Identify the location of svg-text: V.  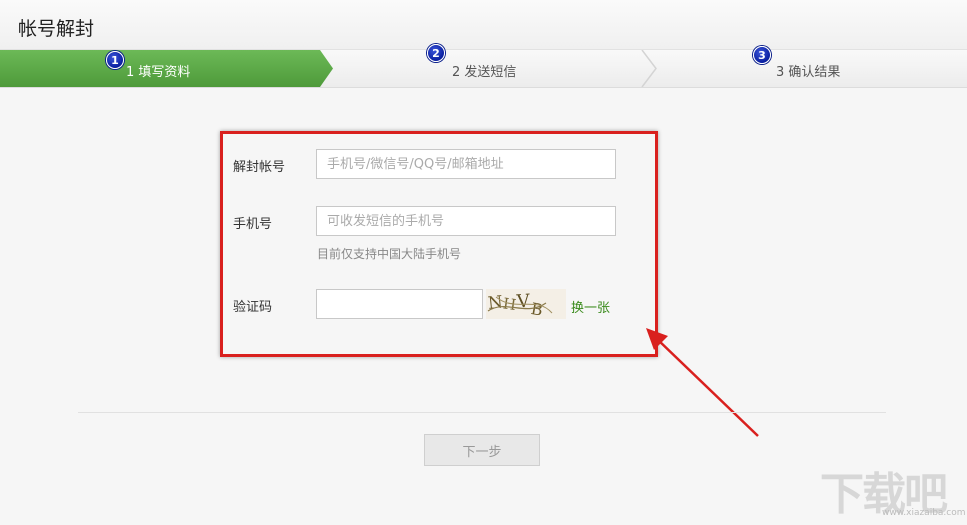
(523, 302).